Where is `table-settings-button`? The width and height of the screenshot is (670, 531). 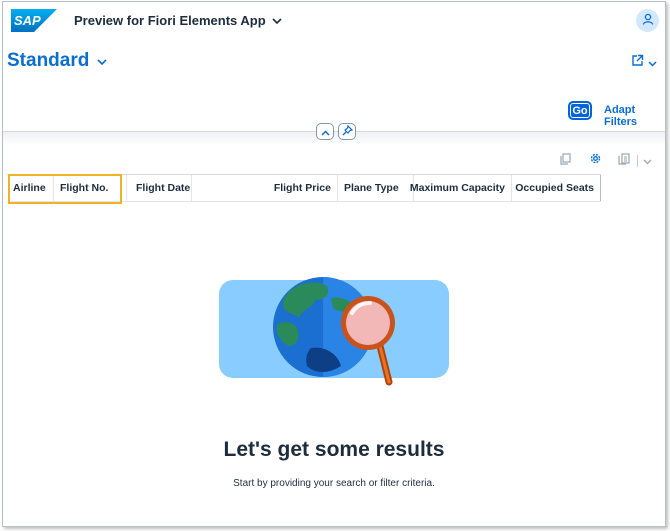
table-settings-button is located at coordinates (595, 161).